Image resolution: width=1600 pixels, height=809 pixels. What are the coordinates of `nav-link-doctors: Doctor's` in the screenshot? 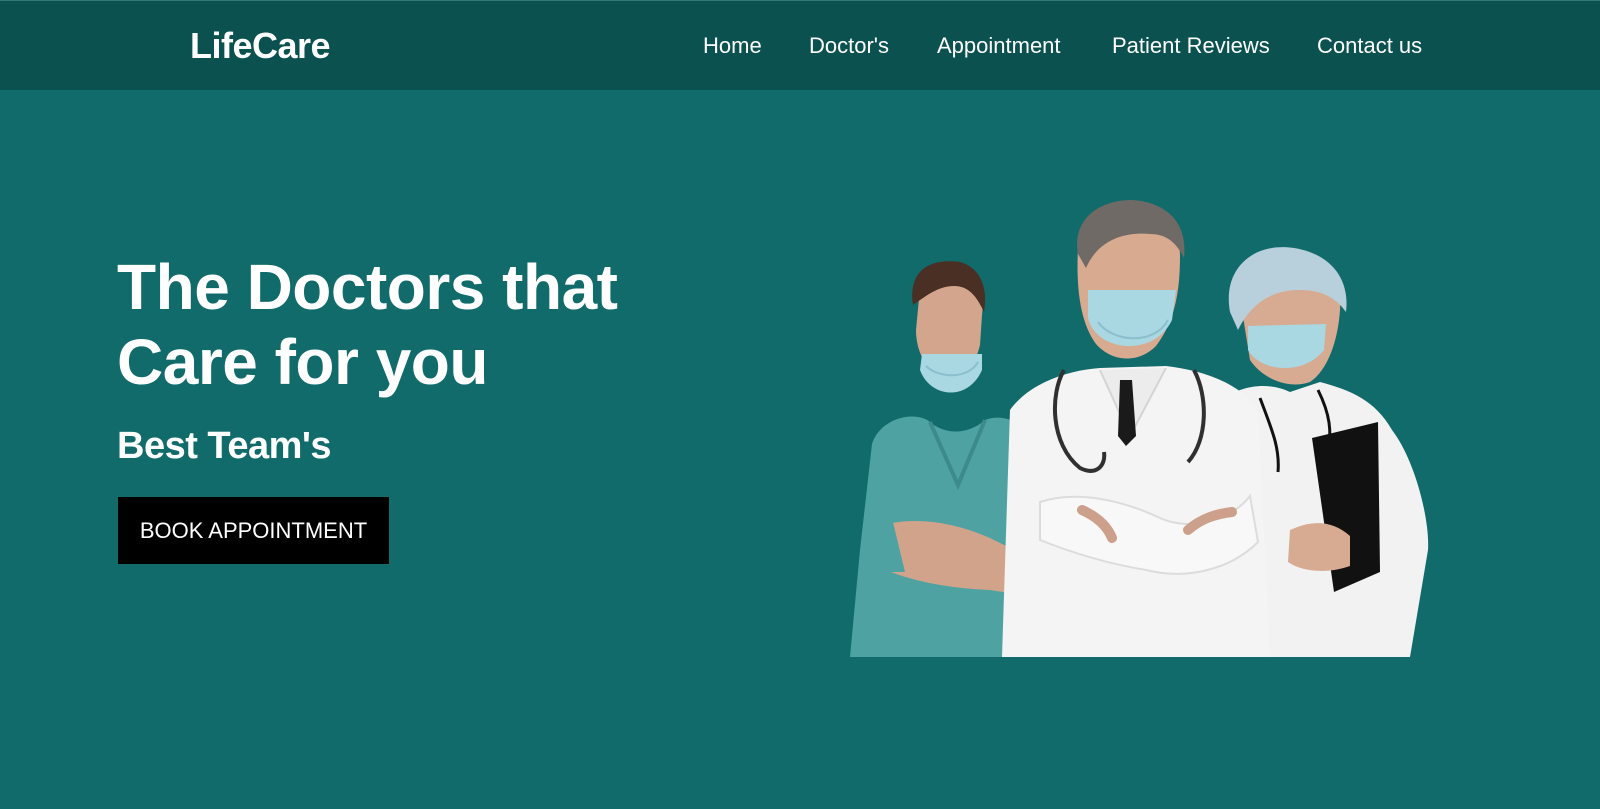 It's located at (849, 46).